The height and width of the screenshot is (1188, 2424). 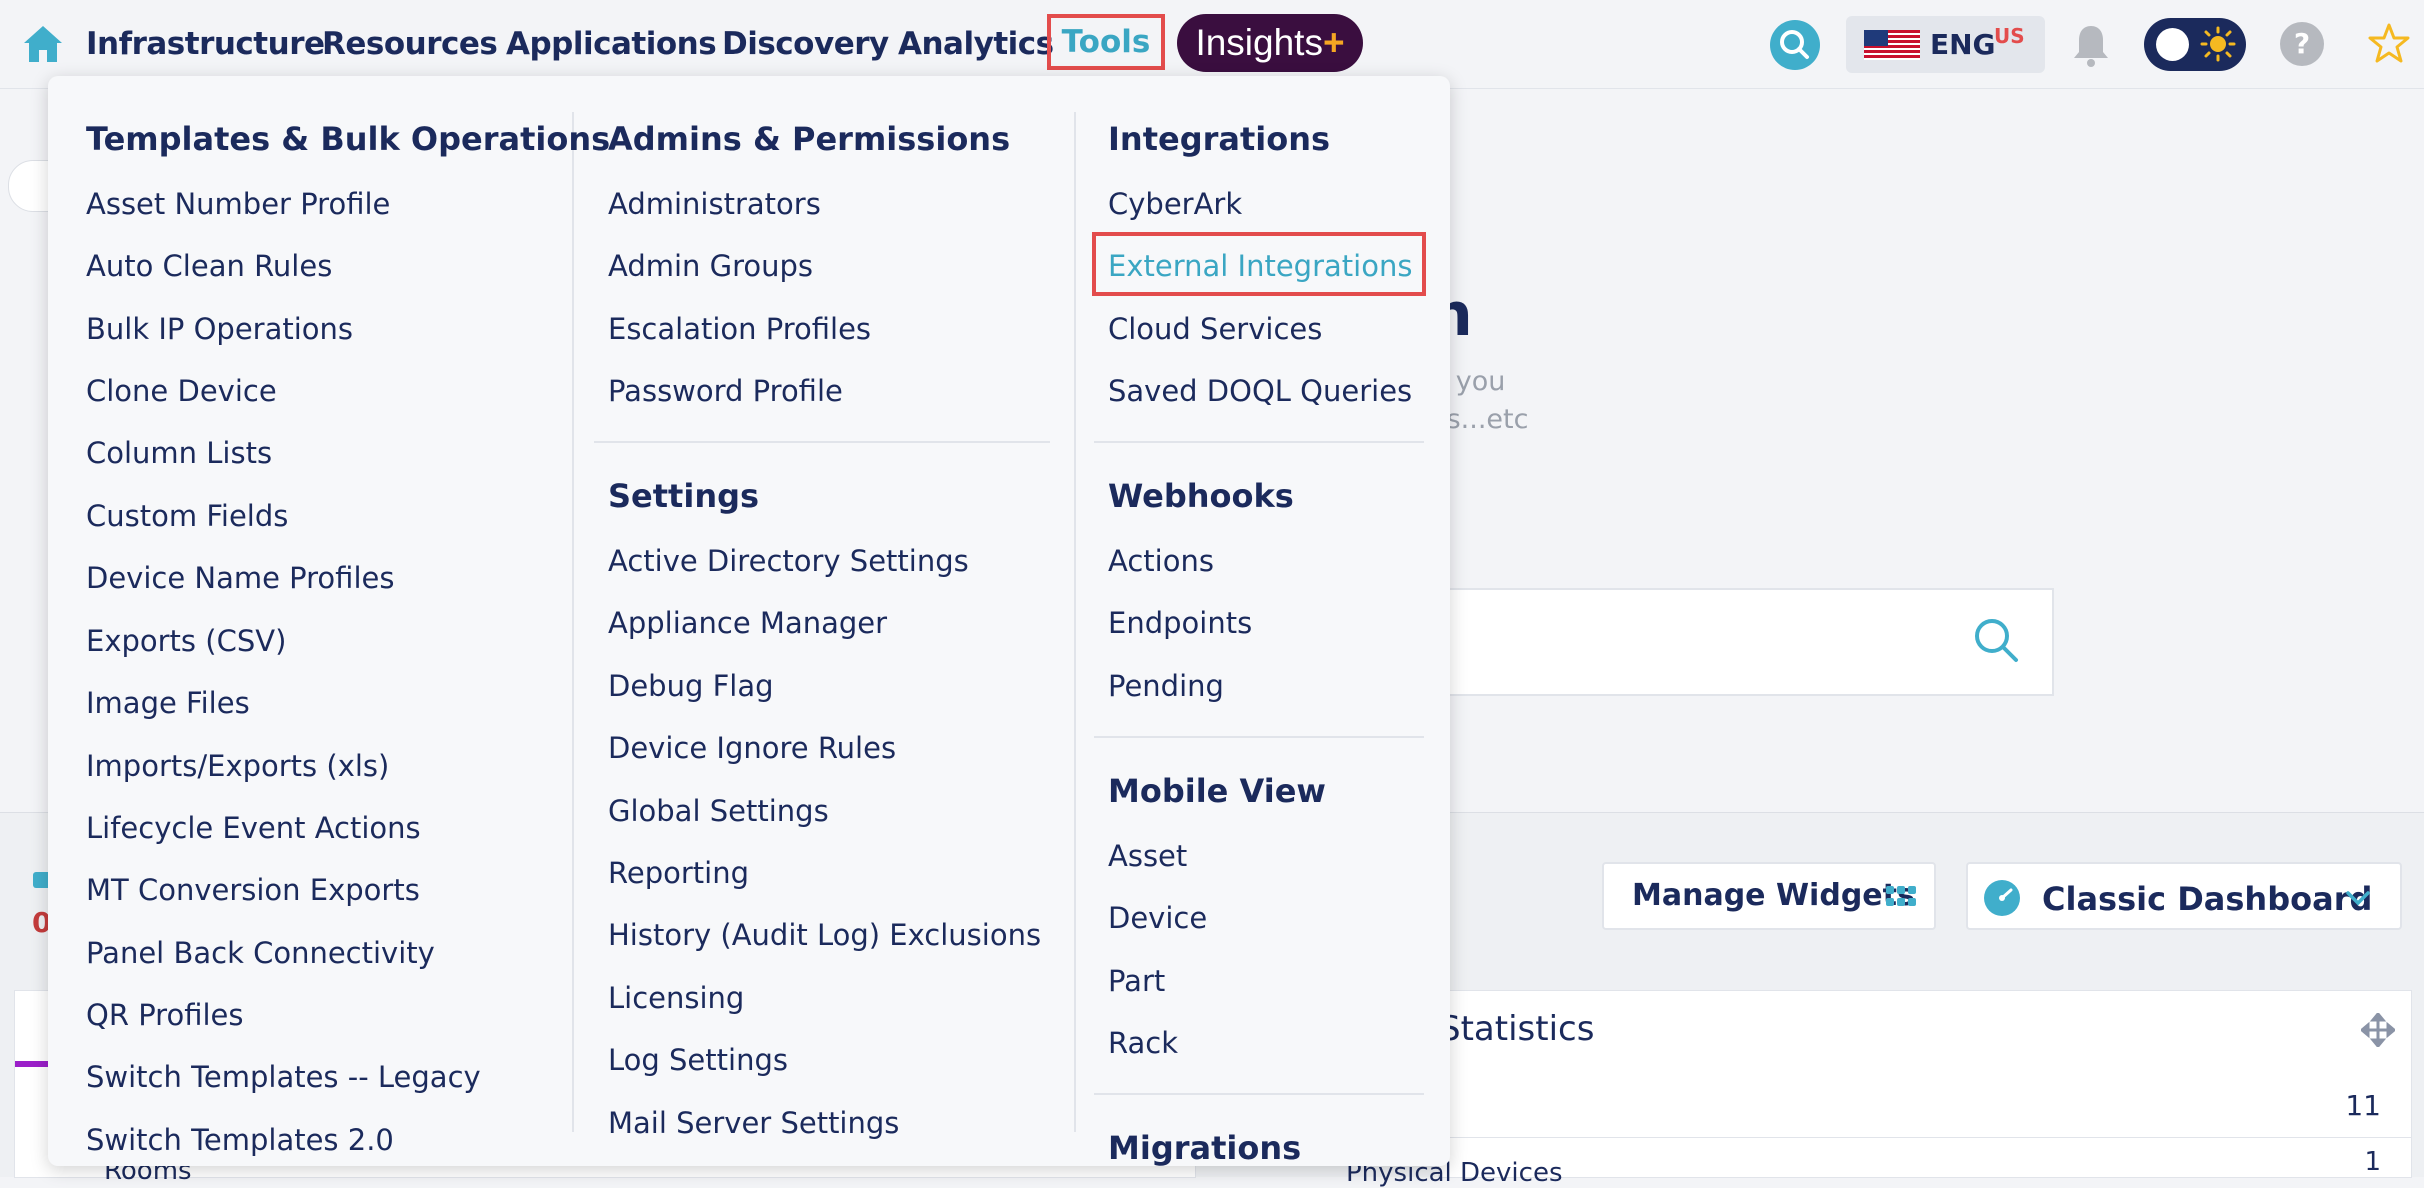 What do you see at coordinates (2358, 898) in the screenshot?
I see `chevron-down-icon` at bounding box center [2358, 898].